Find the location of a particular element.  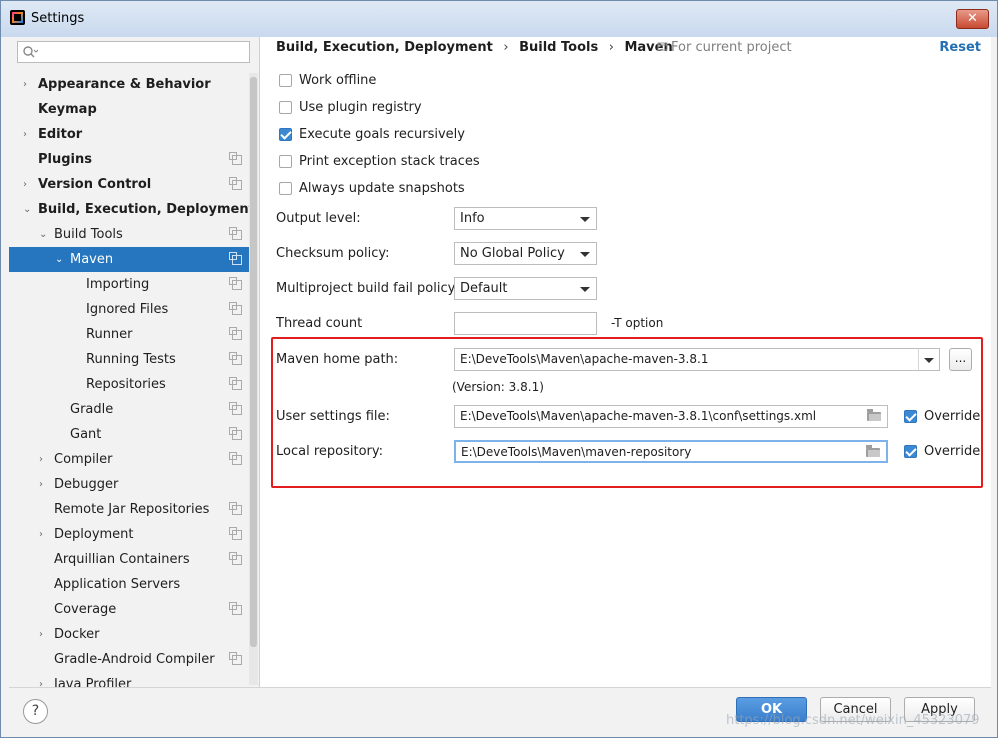

sidebar-item-label: Keymap is located at coordinates (67, 109).